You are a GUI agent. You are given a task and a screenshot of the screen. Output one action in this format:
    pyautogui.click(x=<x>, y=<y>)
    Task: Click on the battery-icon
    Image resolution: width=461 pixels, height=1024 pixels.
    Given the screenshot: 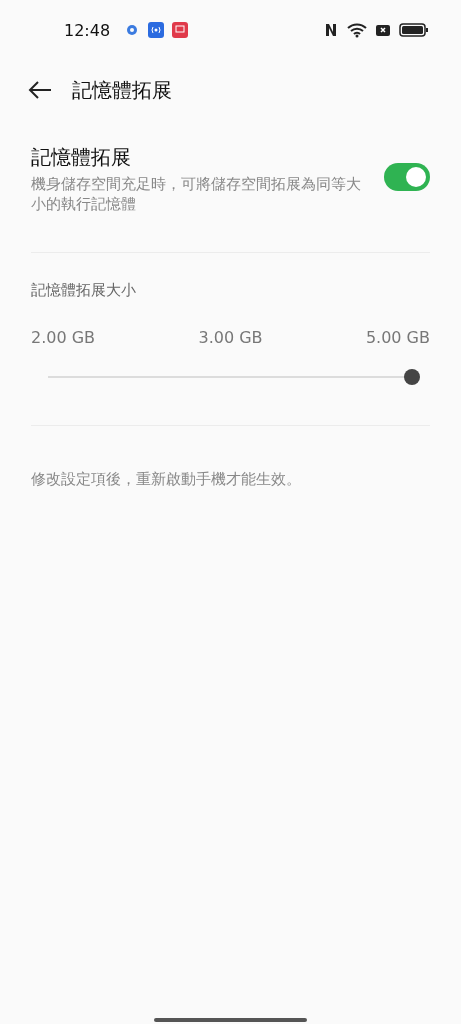 What is the action you would take?
    pyautogui.click(x=414, y=30)
    